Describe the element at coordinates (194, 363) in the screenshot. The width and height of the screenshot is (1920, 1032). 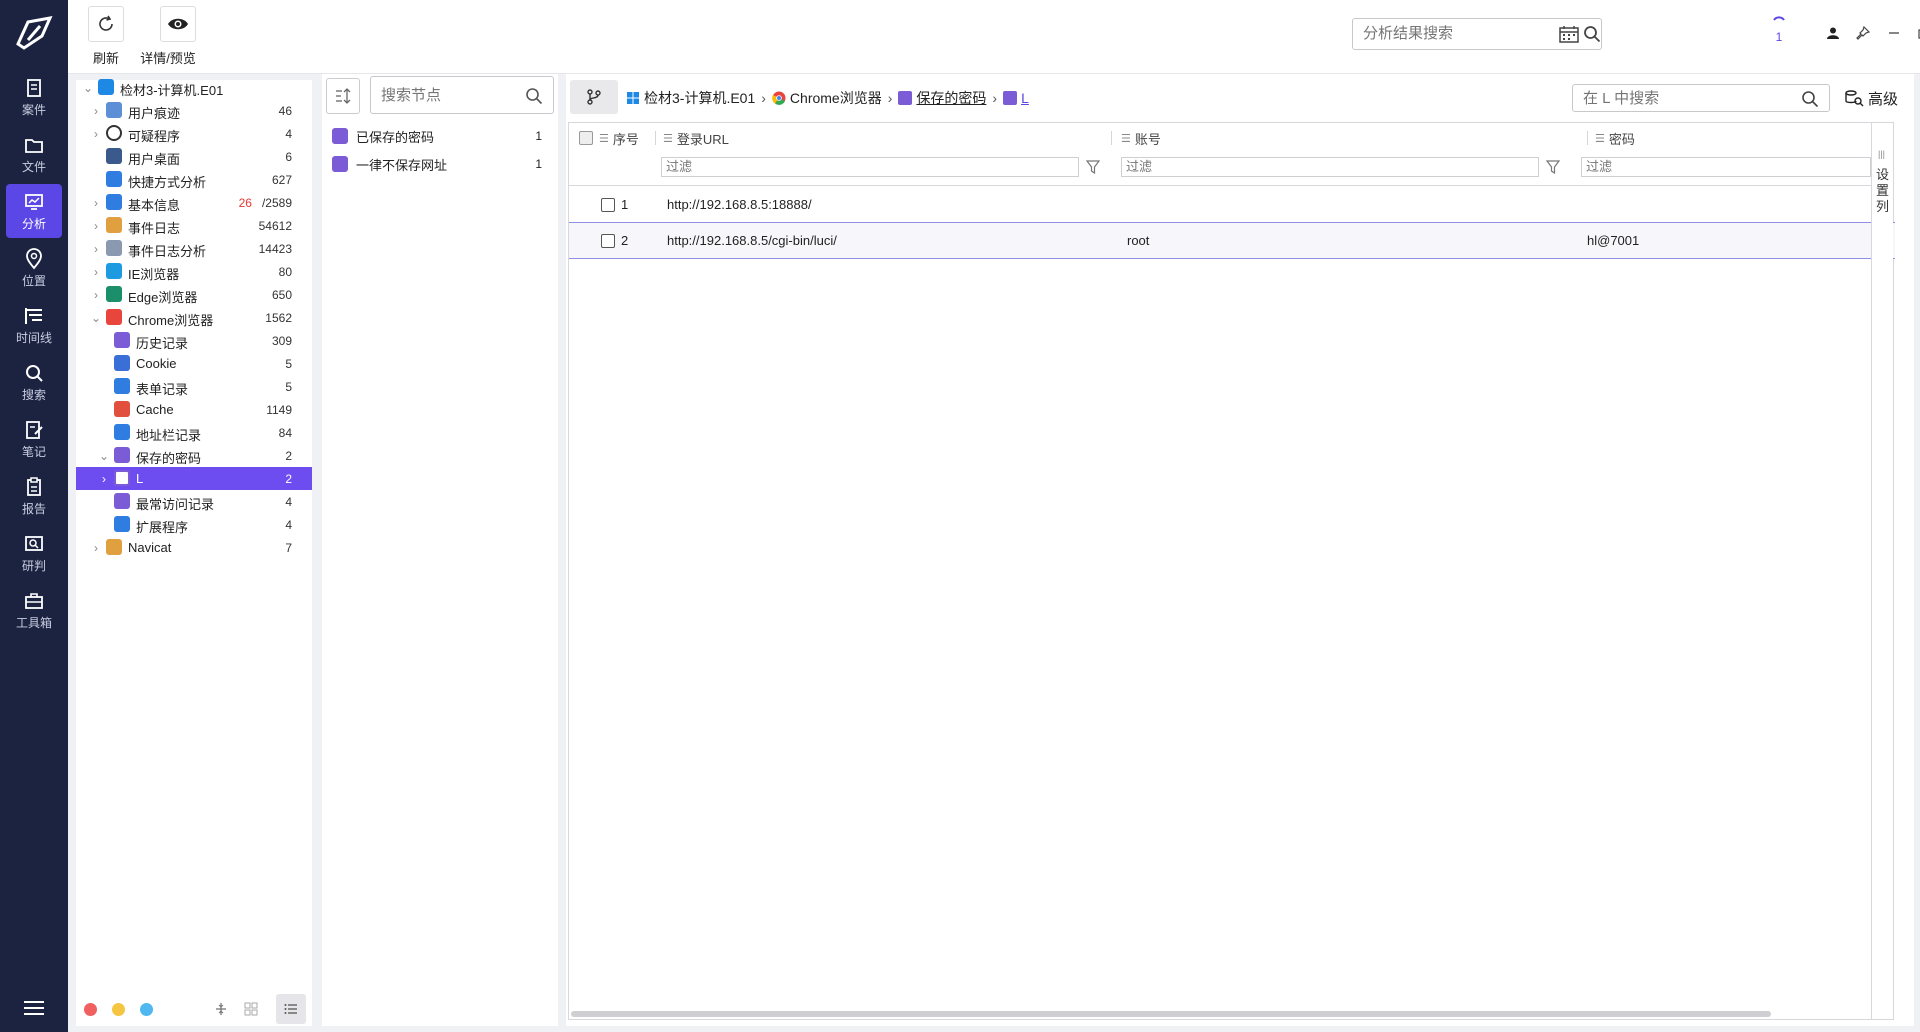
I see `tree-item: Cookie 5` at that location.